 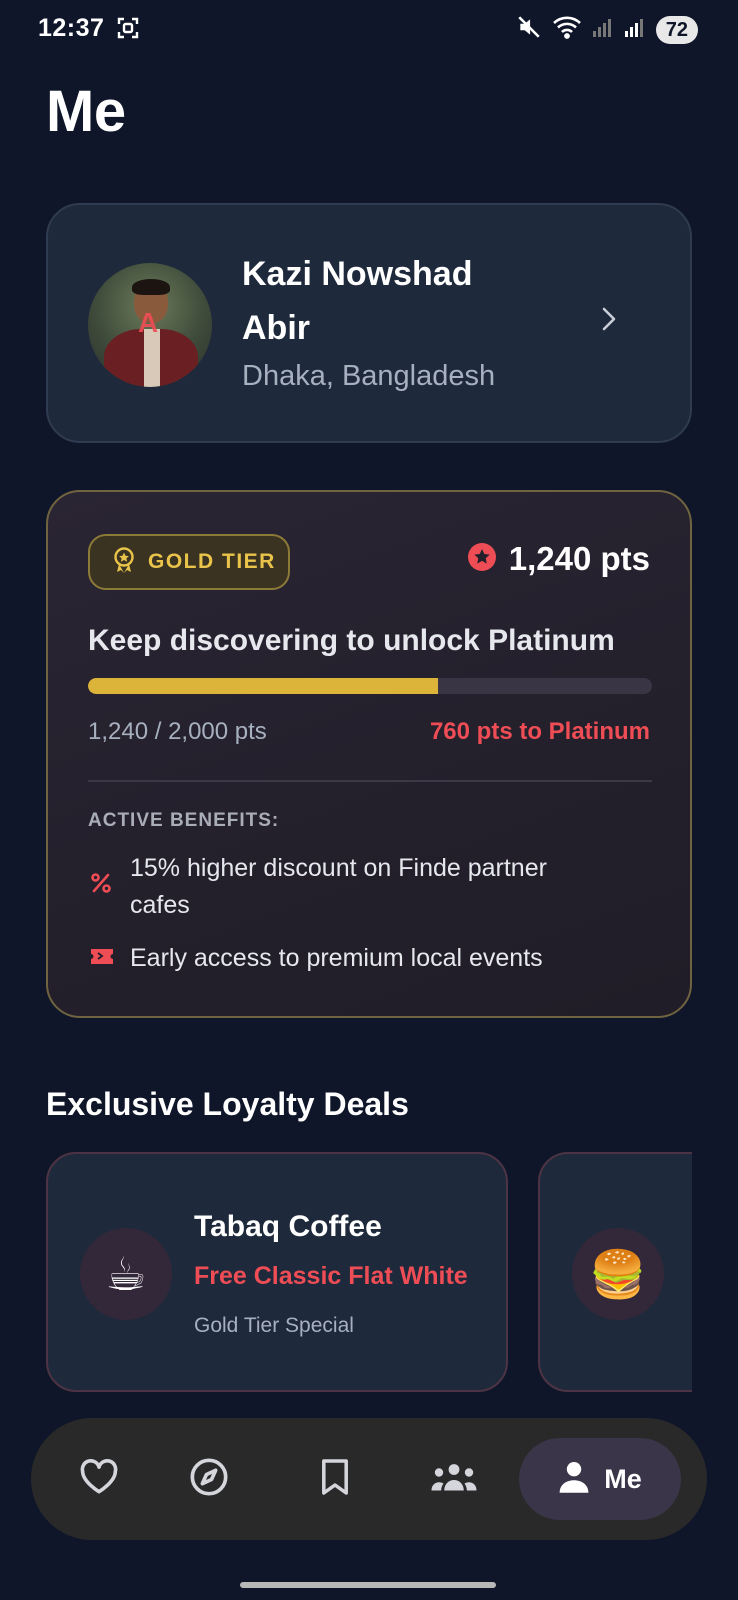 I want to click on tier-headline: Keep discovering to unlock Platinum, so click(x=351, y=640).